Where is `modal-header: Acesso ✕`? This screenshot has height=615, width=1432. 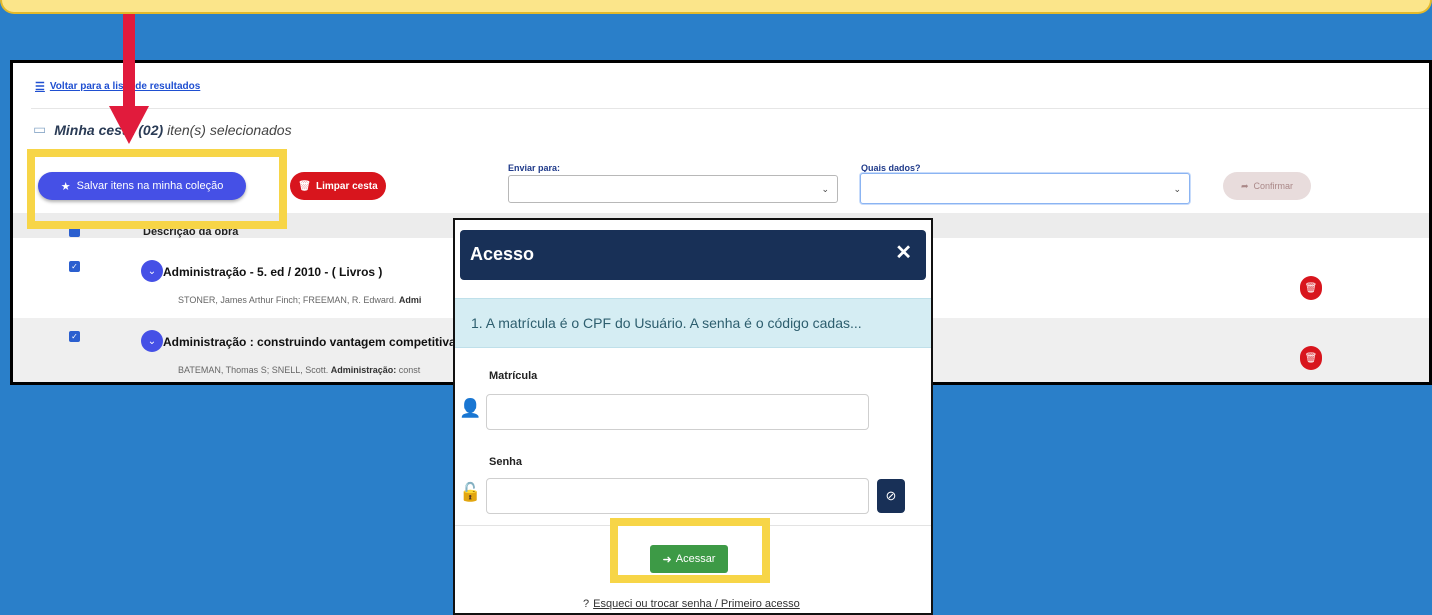 modal-header: Acesso ✕ is located at coordinates (693, 255).